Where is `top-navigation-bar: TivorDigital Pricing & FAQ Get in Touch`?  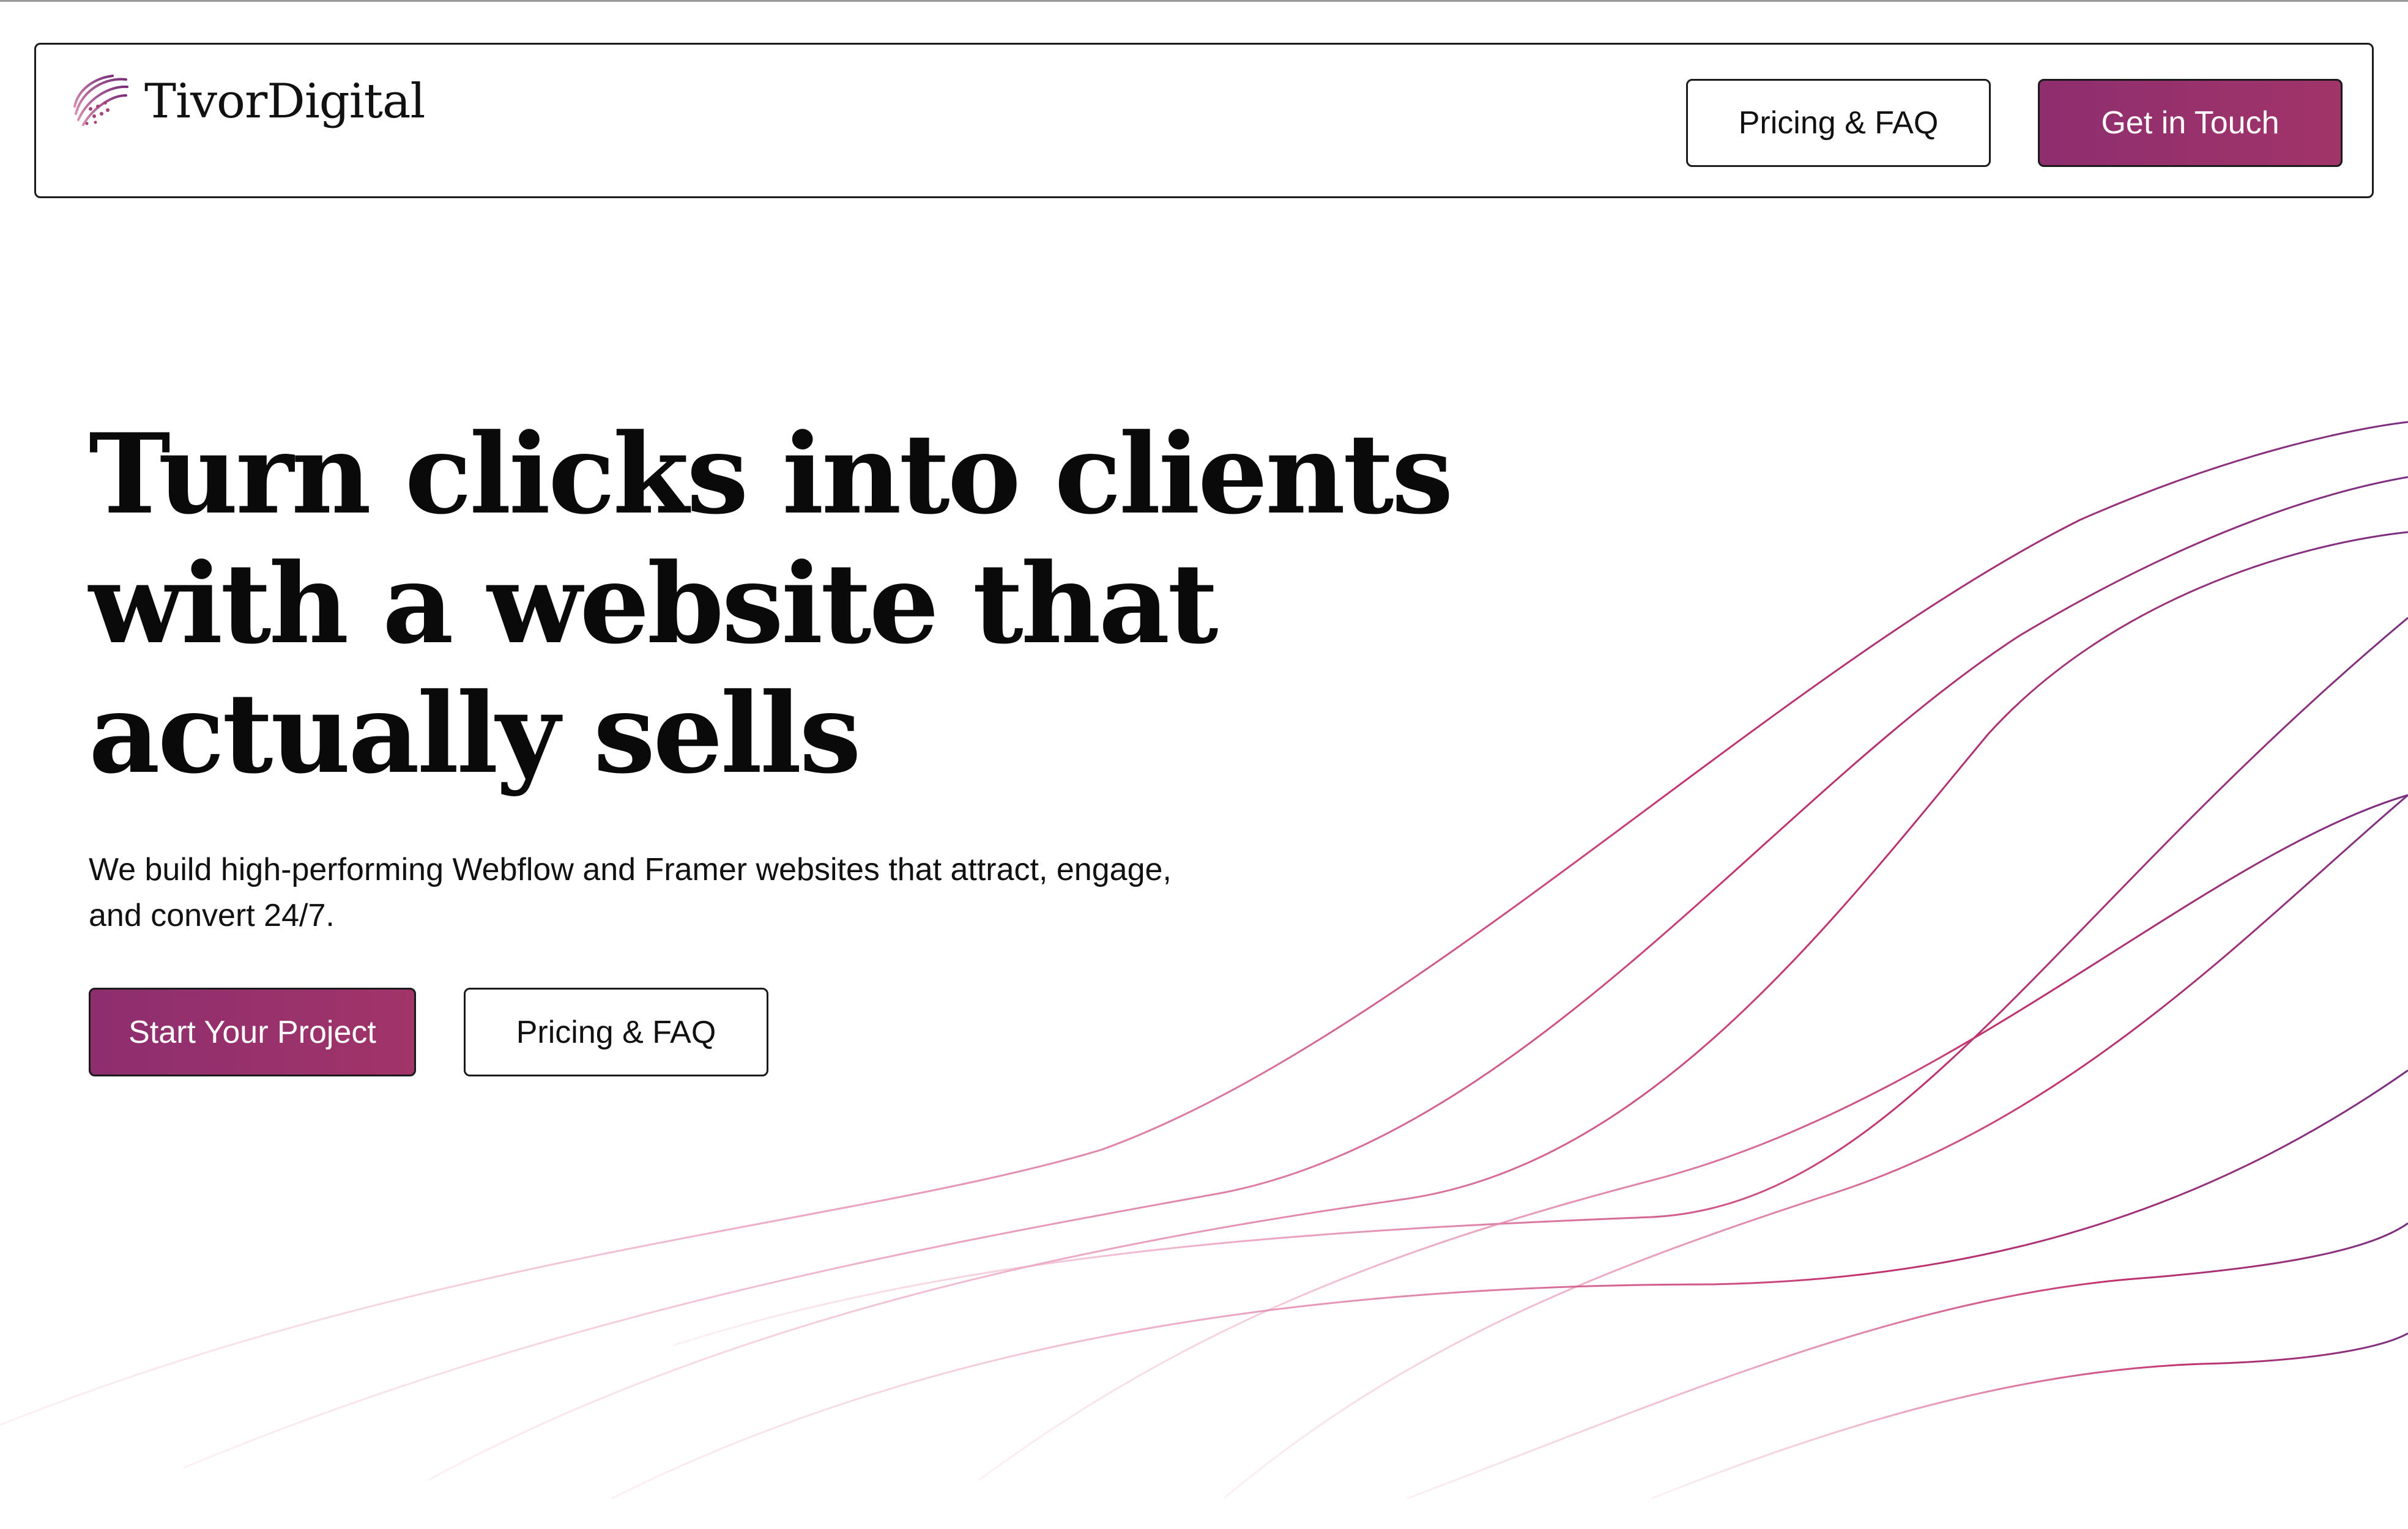
top-navigation-bar: TivorDigital Pricing & FAQ Get in Touch is located at coordinates (1204, 120).